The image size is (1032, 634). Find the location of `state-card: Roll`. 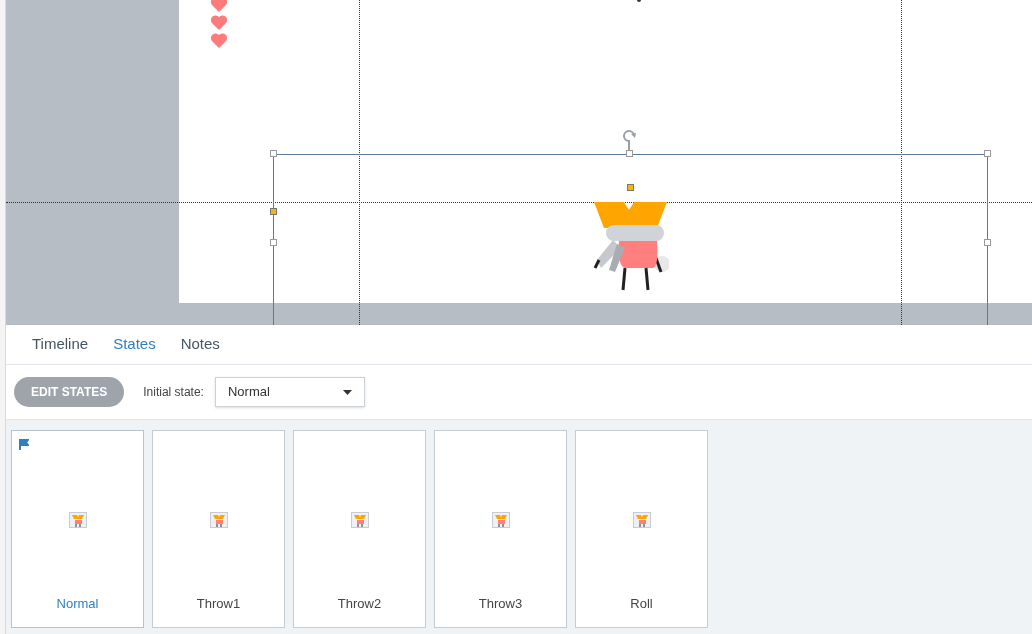

state-card: Roll is located at coordinates (641, 529).